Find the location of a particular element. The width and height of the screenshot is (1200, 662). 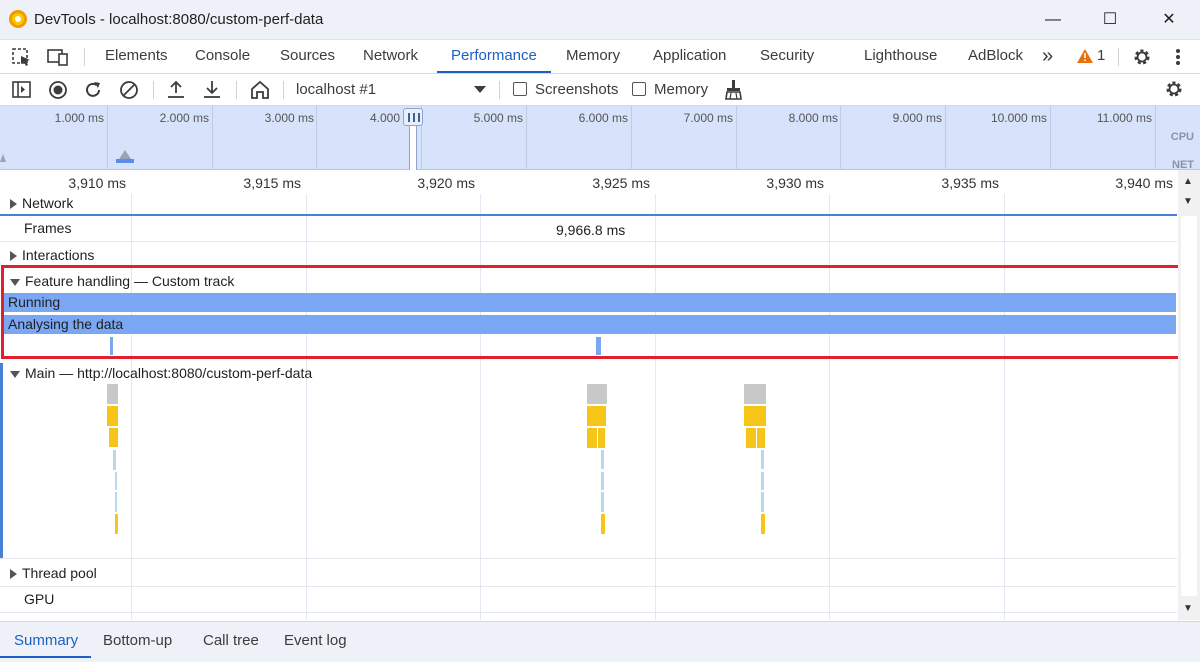

tab-adblock: AdBlock is located at coordinates (995, 56).